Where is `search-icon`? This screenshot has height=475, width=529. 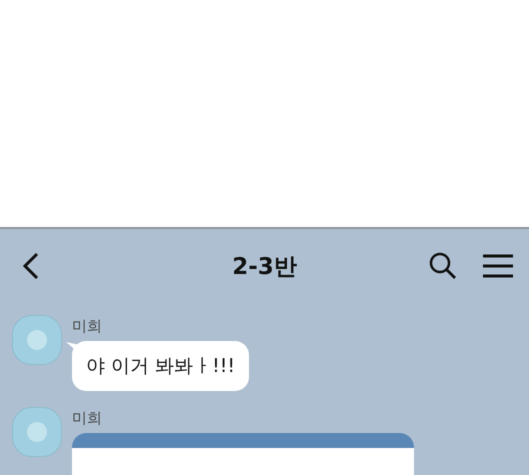
search-icon is located at coordinates (443, 266).